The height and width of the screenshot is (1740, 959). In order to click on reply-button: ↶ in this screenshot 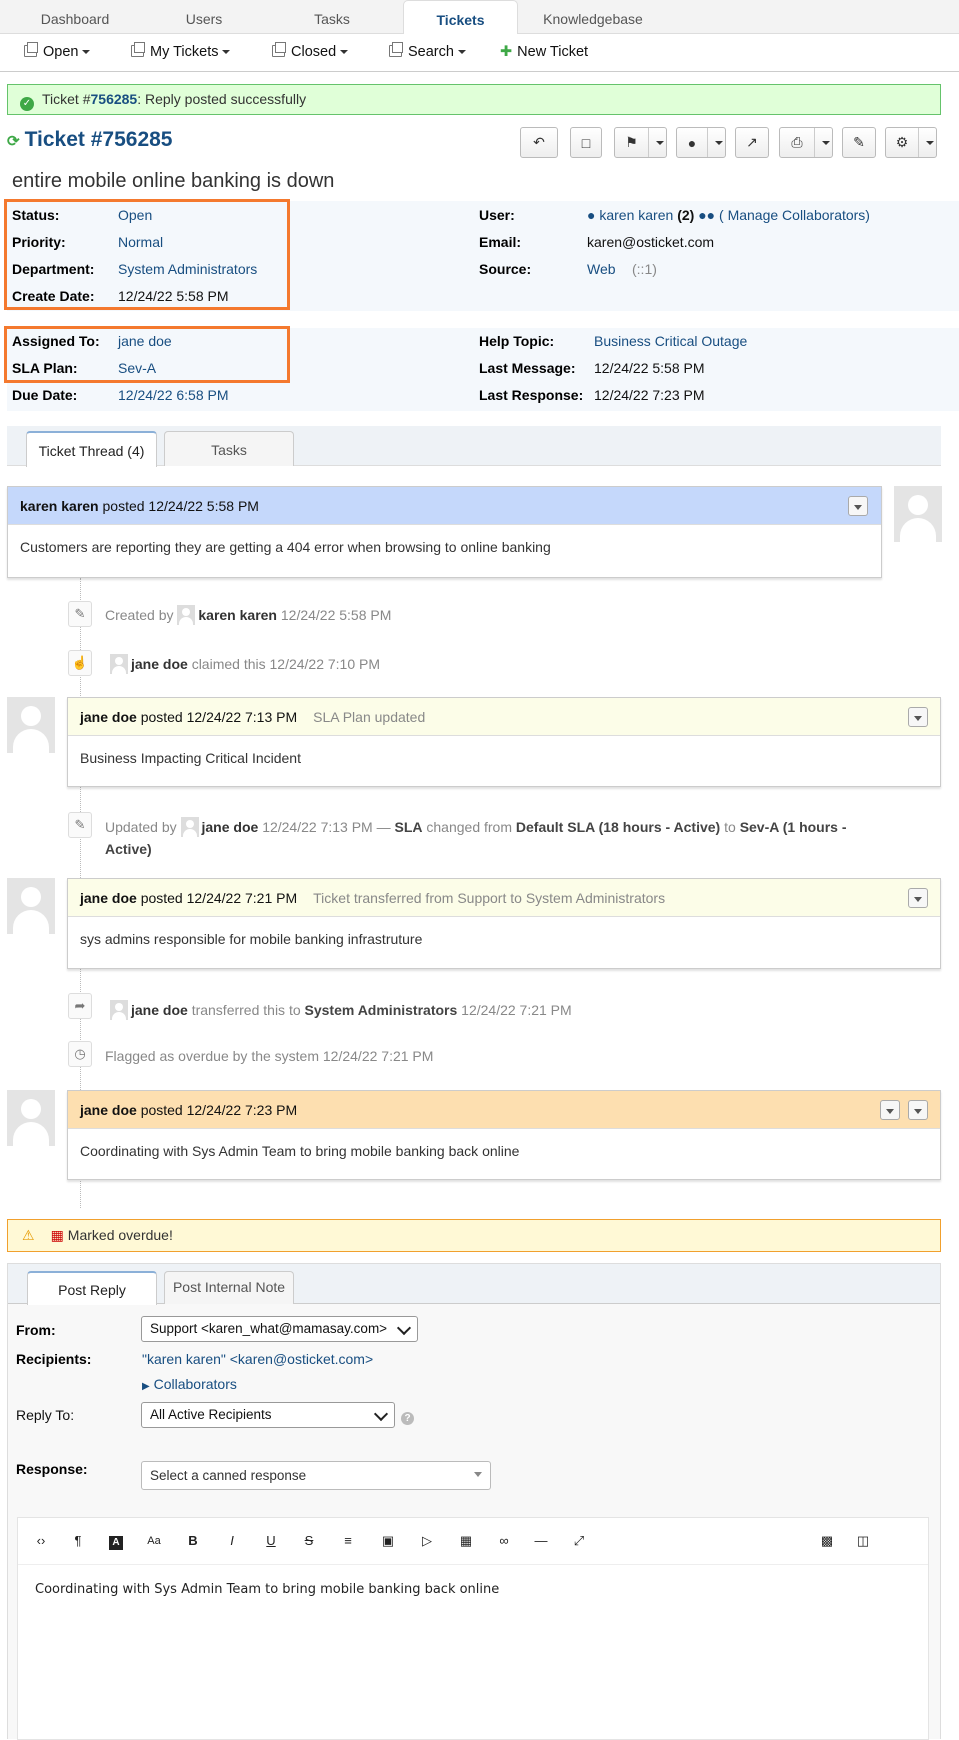, I will do `click(539, 142)`.